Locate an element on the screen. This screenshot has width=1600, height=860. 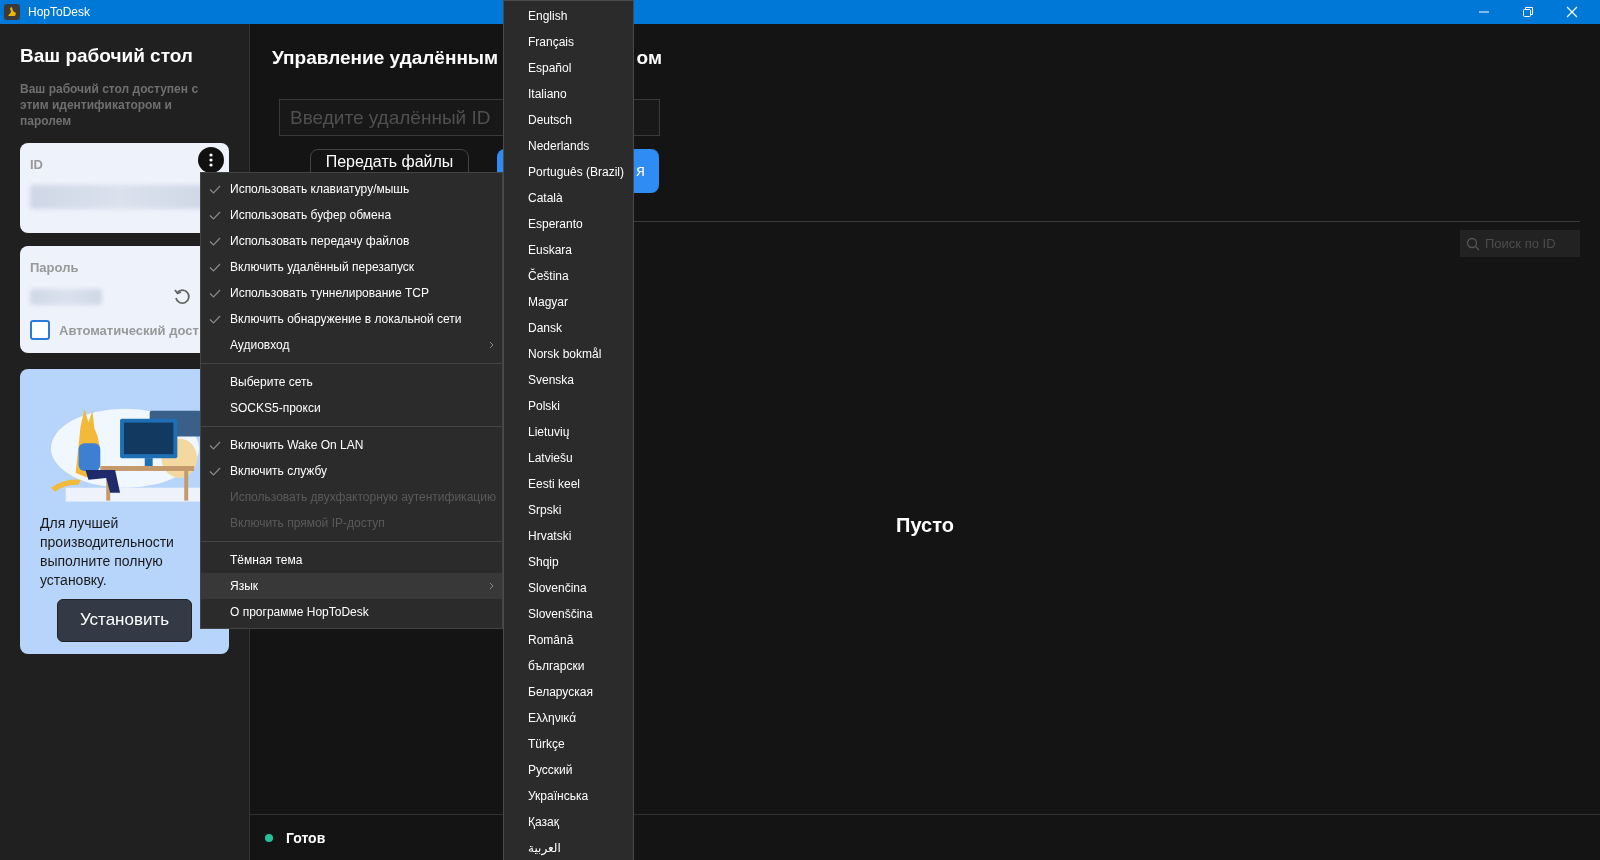
menu-item: Аудиовход is located at coordinates (351, 345).